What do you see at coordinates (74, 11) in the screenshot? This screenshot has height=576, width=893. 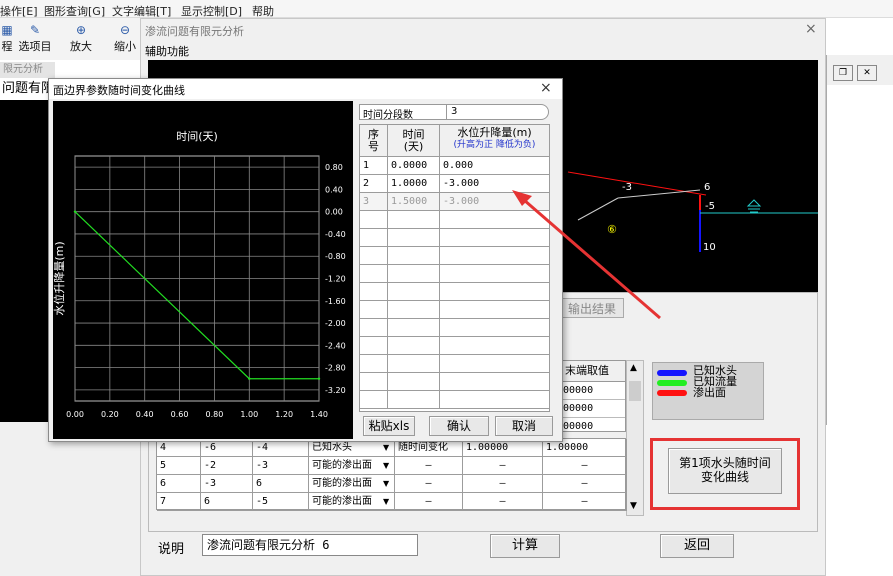 I see `menu-graph-query: 图形查询[G]` at bounding box center [74, 11].